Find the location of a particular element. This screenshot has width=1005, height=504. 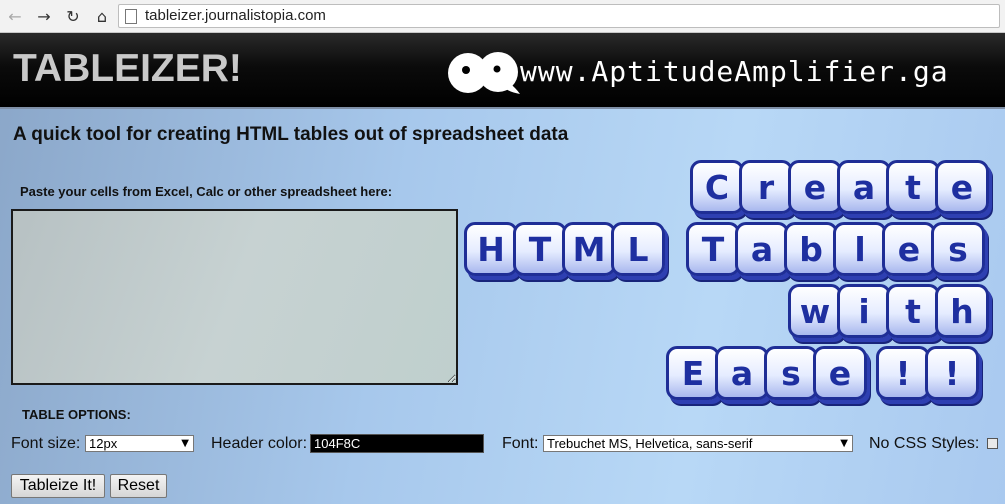

url-text: tableizer.journalistopia.com is located at coordinates (235, 15).